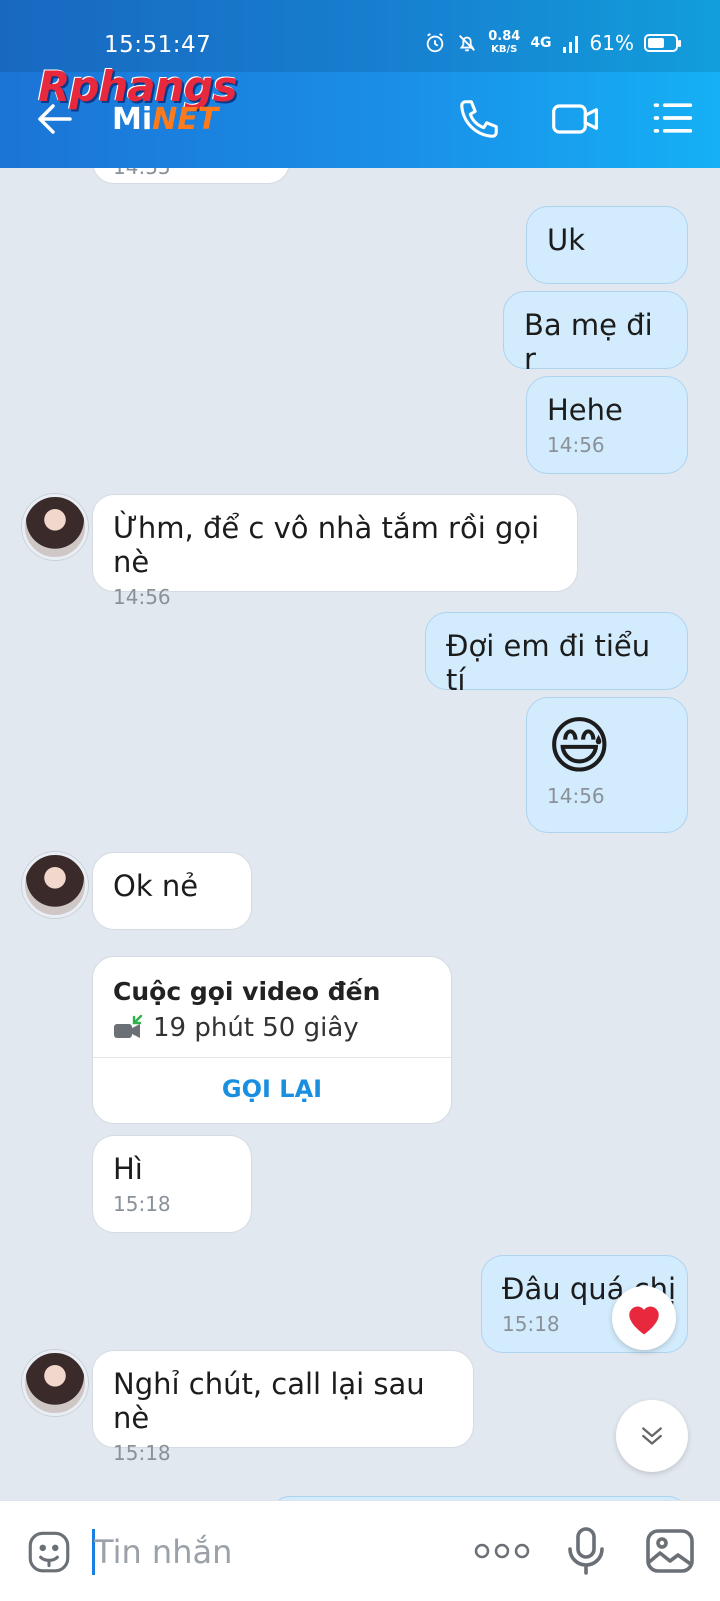 This screenshot has width=720, height=1601. Describe the element at coordinates (585, 410) in the screenshot. I see `message-text: Hehe` at that location.